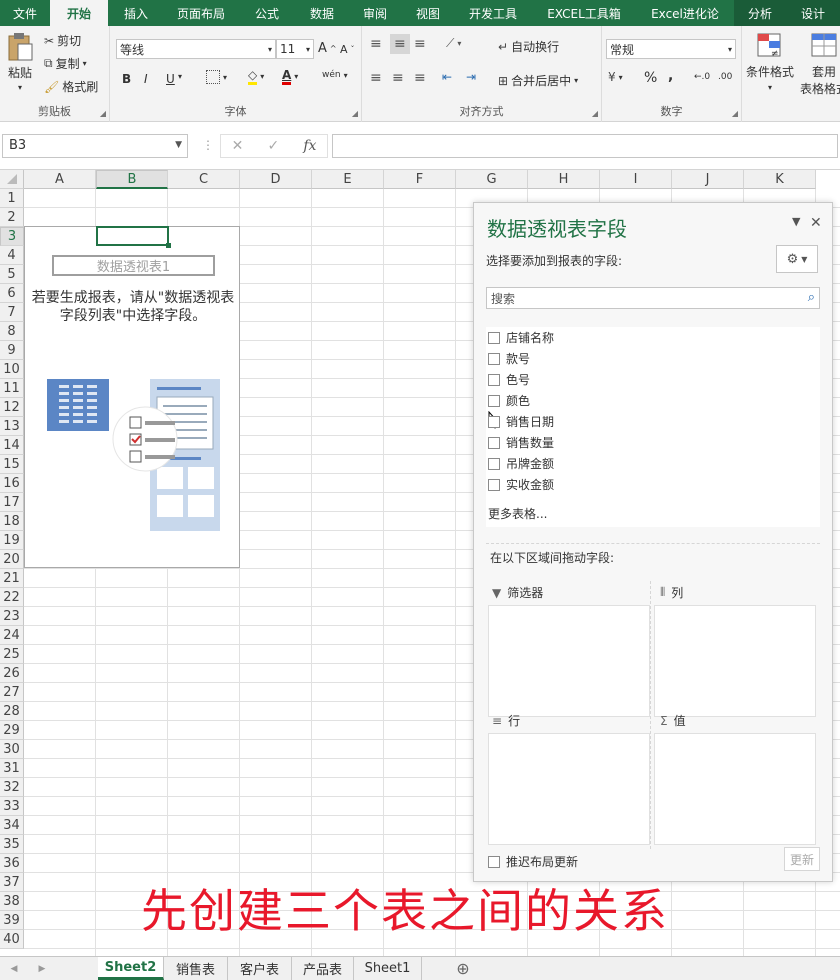 This screenshot has width=840, height=980. Describe the element at coordinates (569, 661) in the screenshot. I see `filters-drop-area` at that location.